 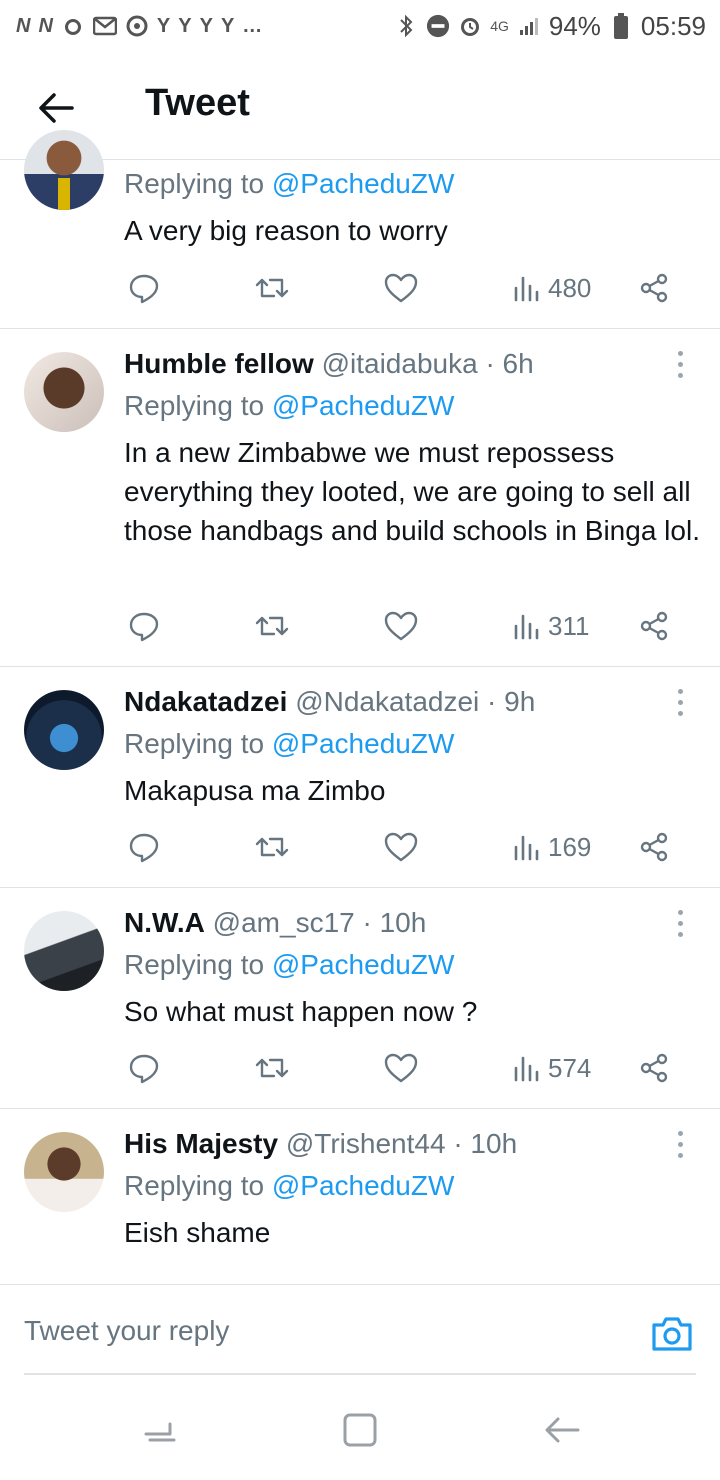 I want to click on heart-icon, so click(x=401, y=847).